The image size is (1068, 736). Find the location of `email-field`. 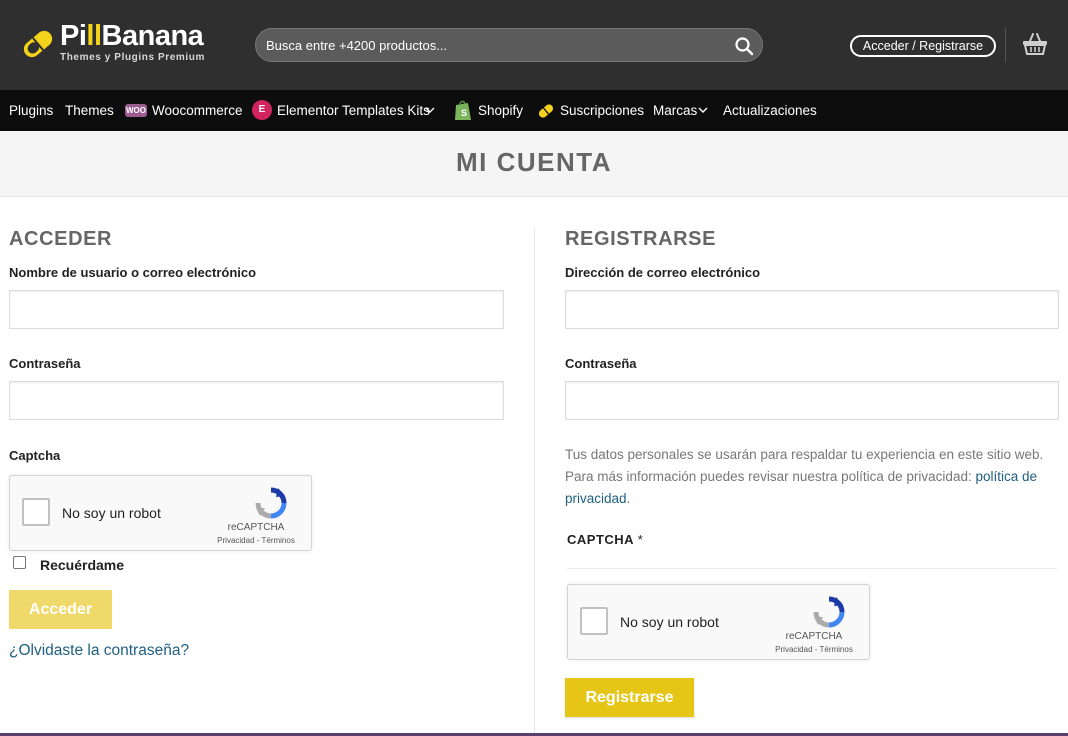

email-field is located at coordinates (812, 309).